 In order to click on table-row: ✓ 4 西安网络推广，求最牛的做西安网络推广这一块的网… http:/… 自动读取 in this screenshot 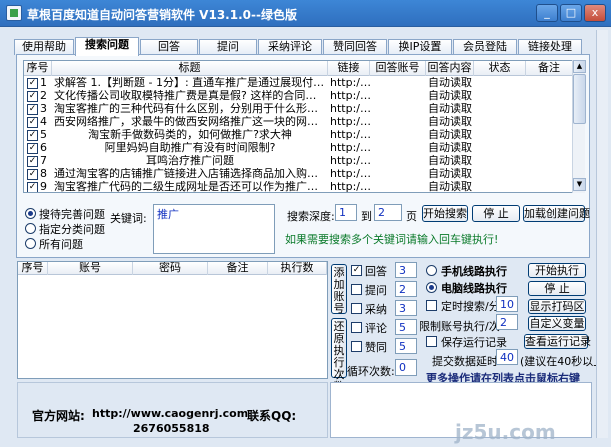, I will do `click(298, 122)`.